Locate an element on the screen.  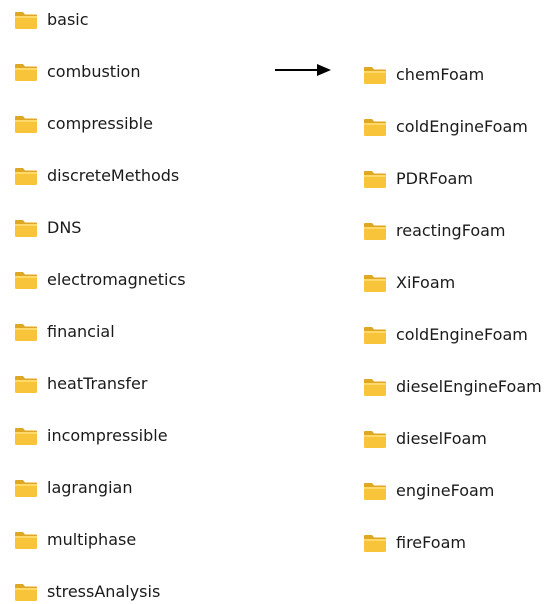
folder-label: incompressible is located at coordinates (107, 435).